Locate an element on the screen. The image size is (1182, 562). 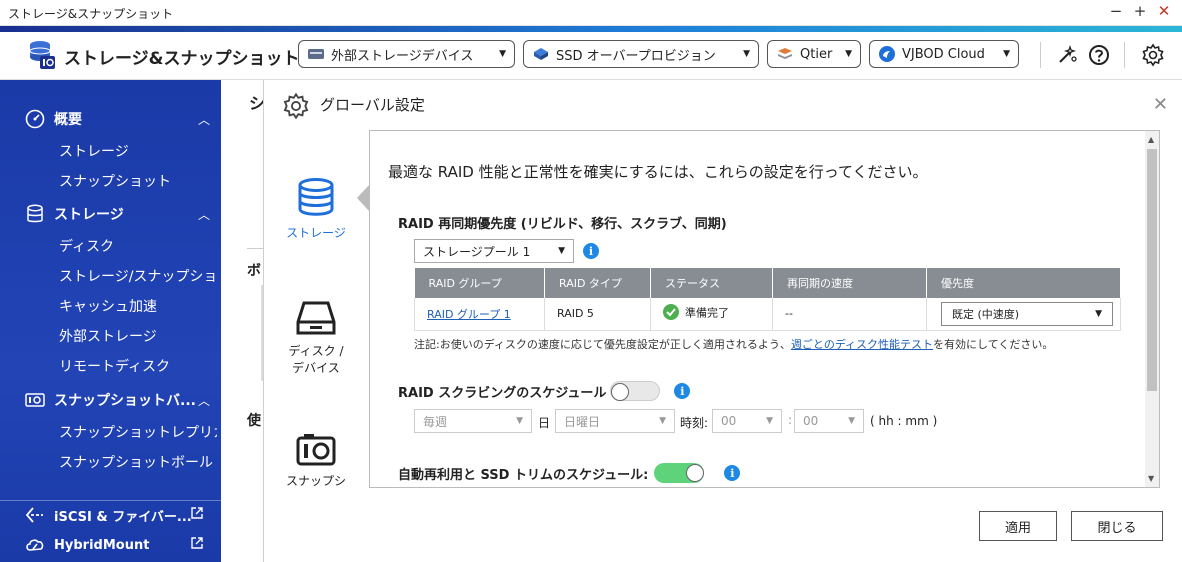
priority-cell: 既定 (中速度) ▼ is located at coordinates (1024, 314).